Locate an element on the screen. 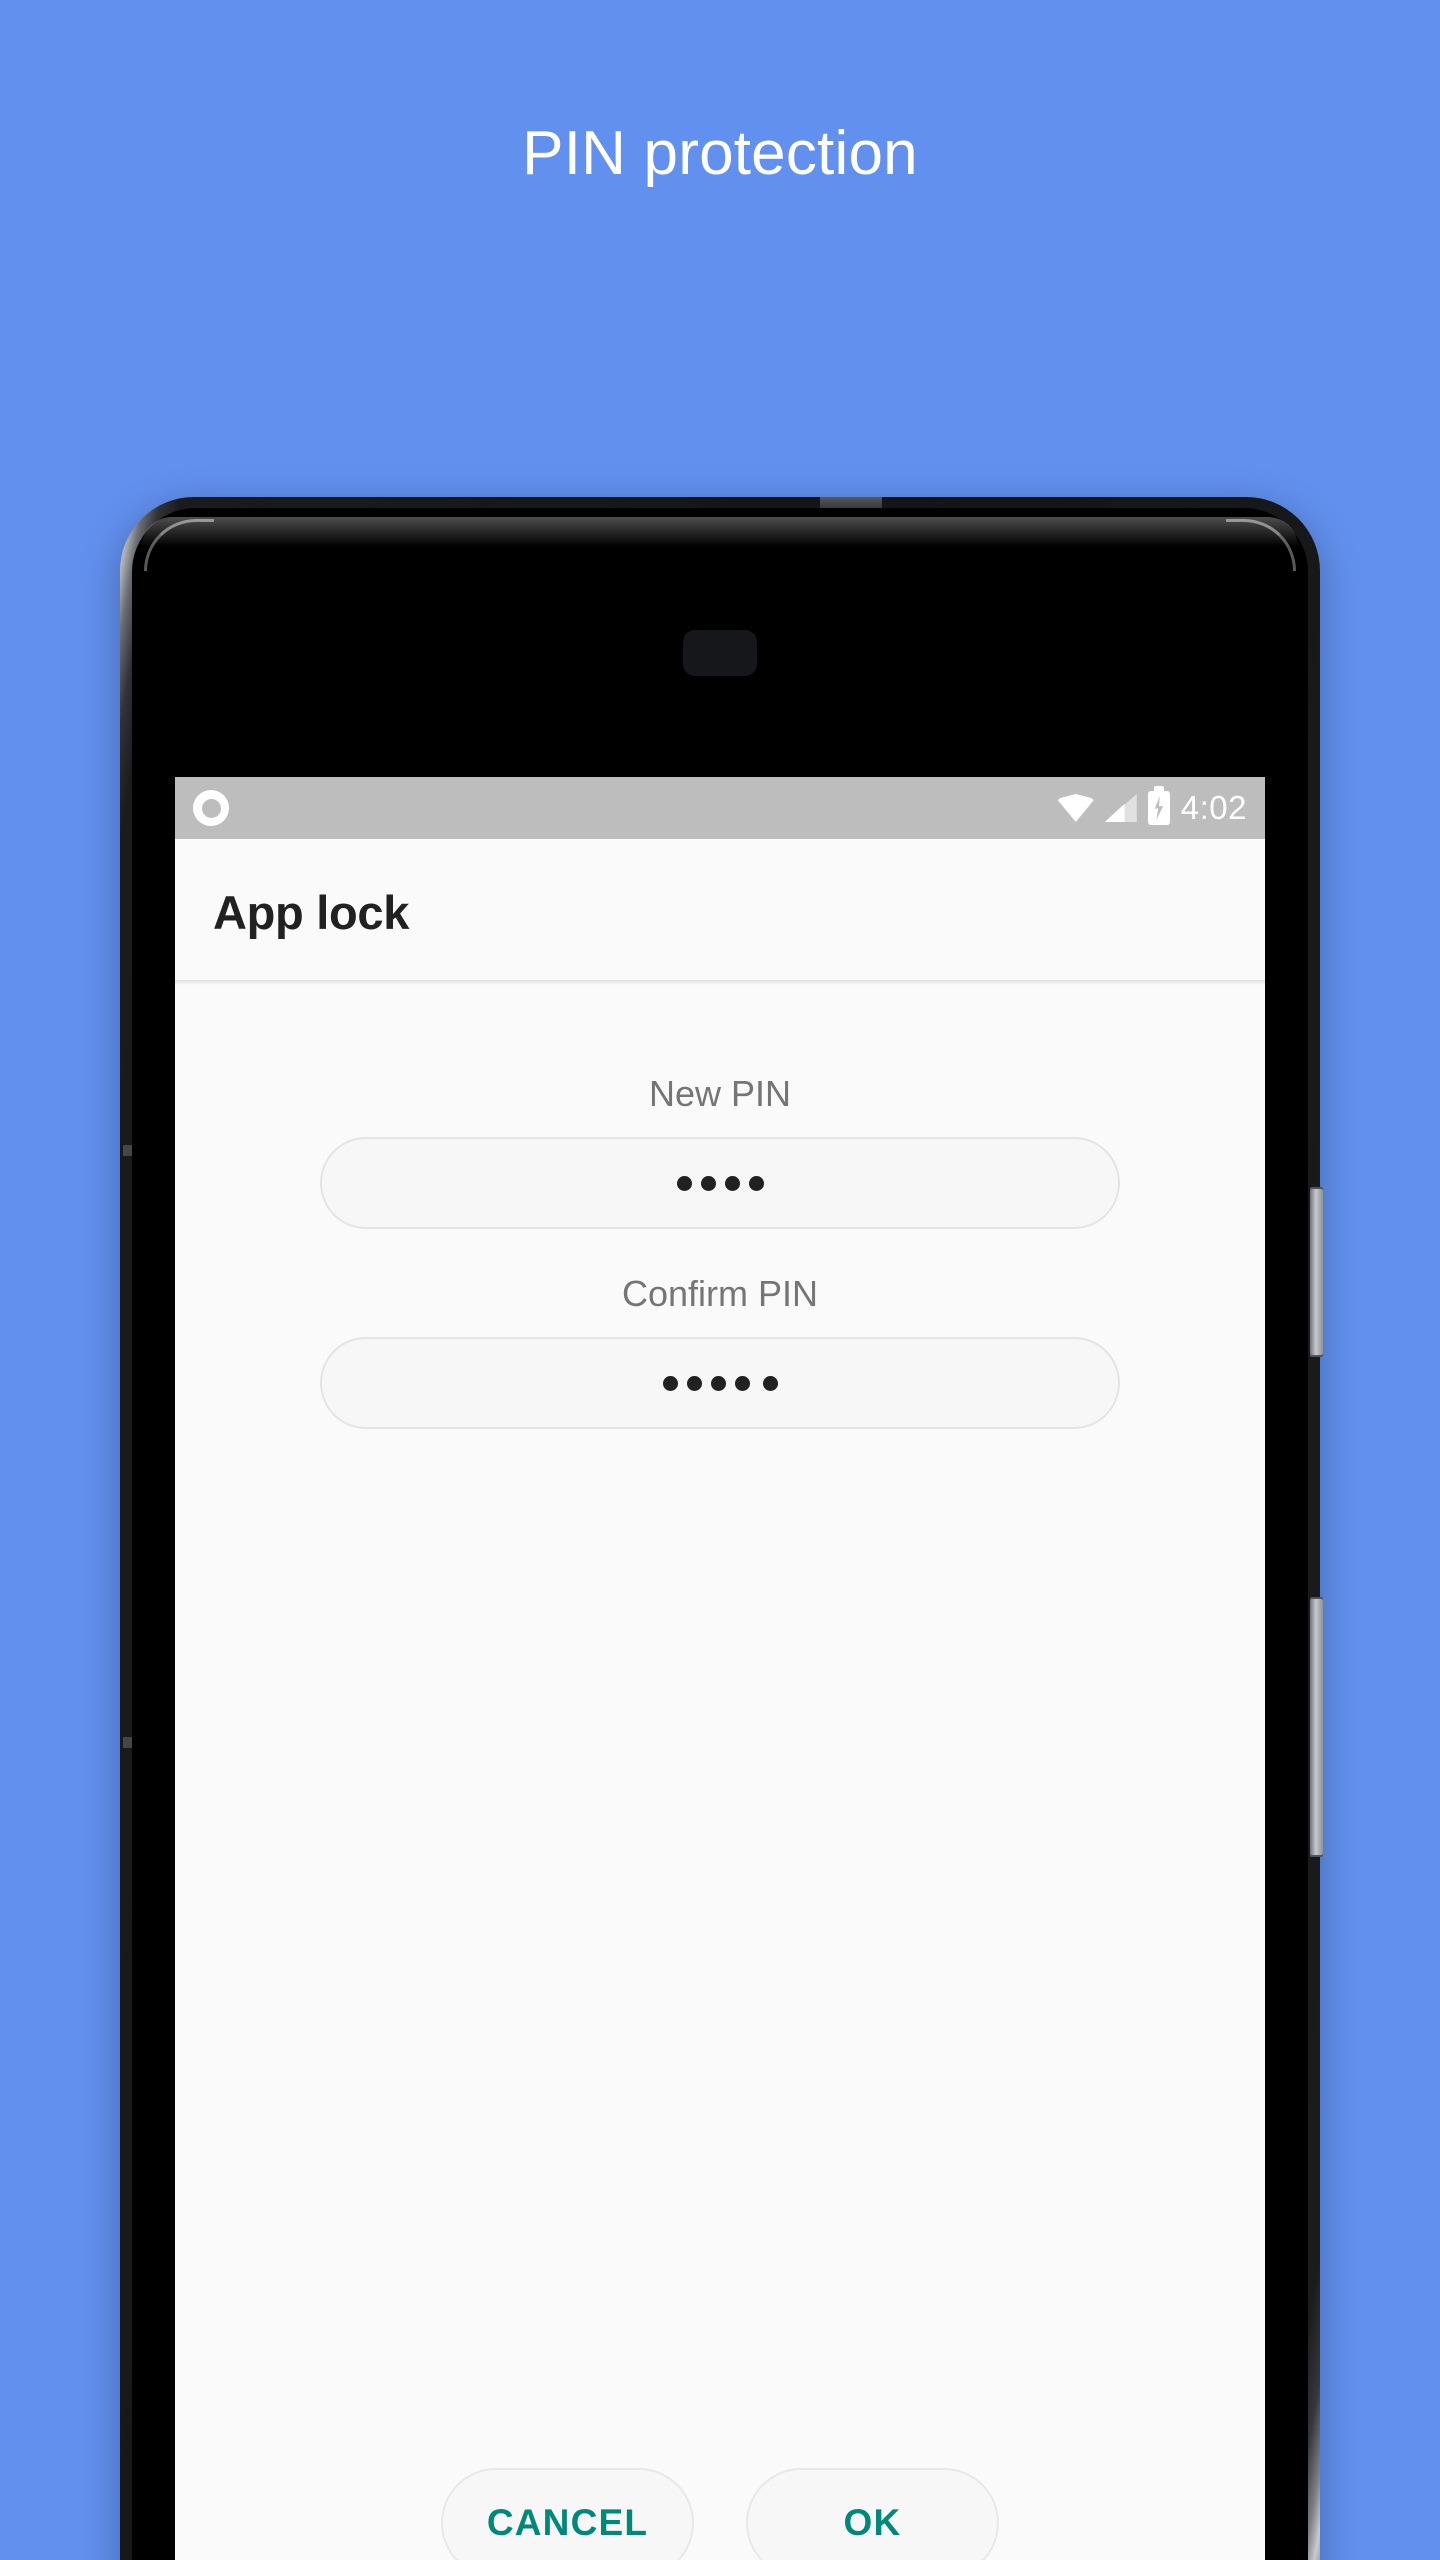 The width and height of the screenshot is (1440, 2560). power-button is located at coordinates (1316, 1272).